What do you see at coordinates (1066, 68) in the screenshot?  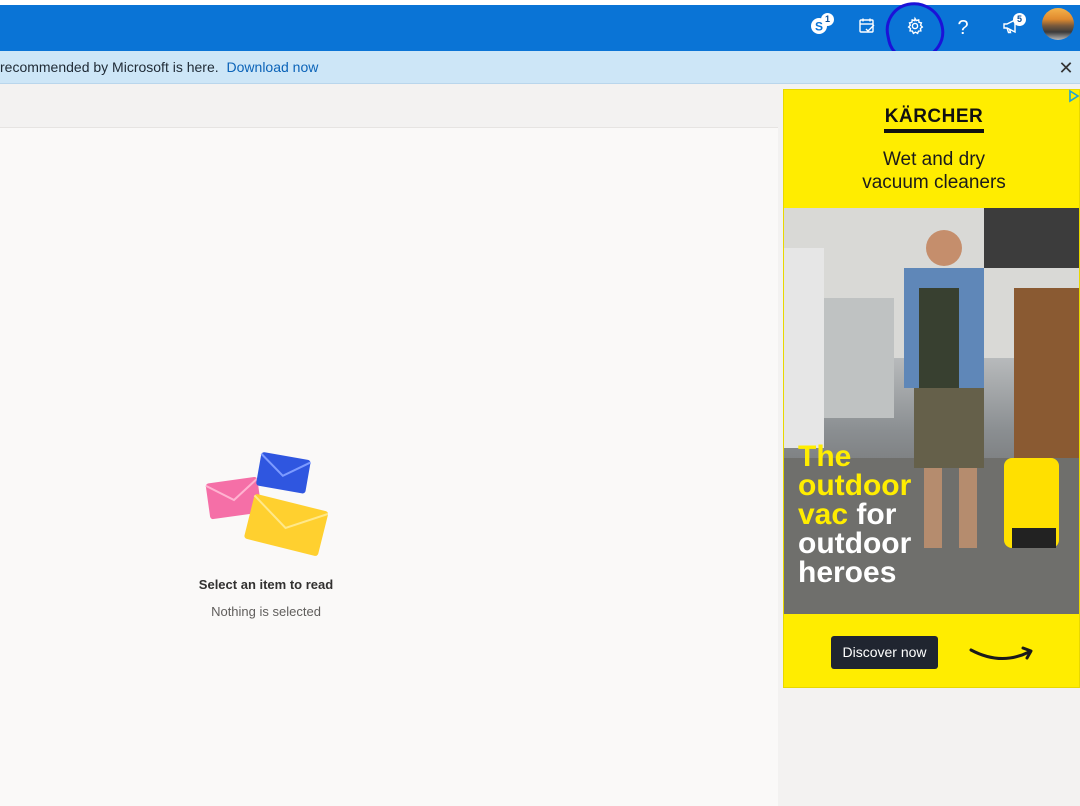 I see `close-icon: ✕` at bounding box center [1066, 68].